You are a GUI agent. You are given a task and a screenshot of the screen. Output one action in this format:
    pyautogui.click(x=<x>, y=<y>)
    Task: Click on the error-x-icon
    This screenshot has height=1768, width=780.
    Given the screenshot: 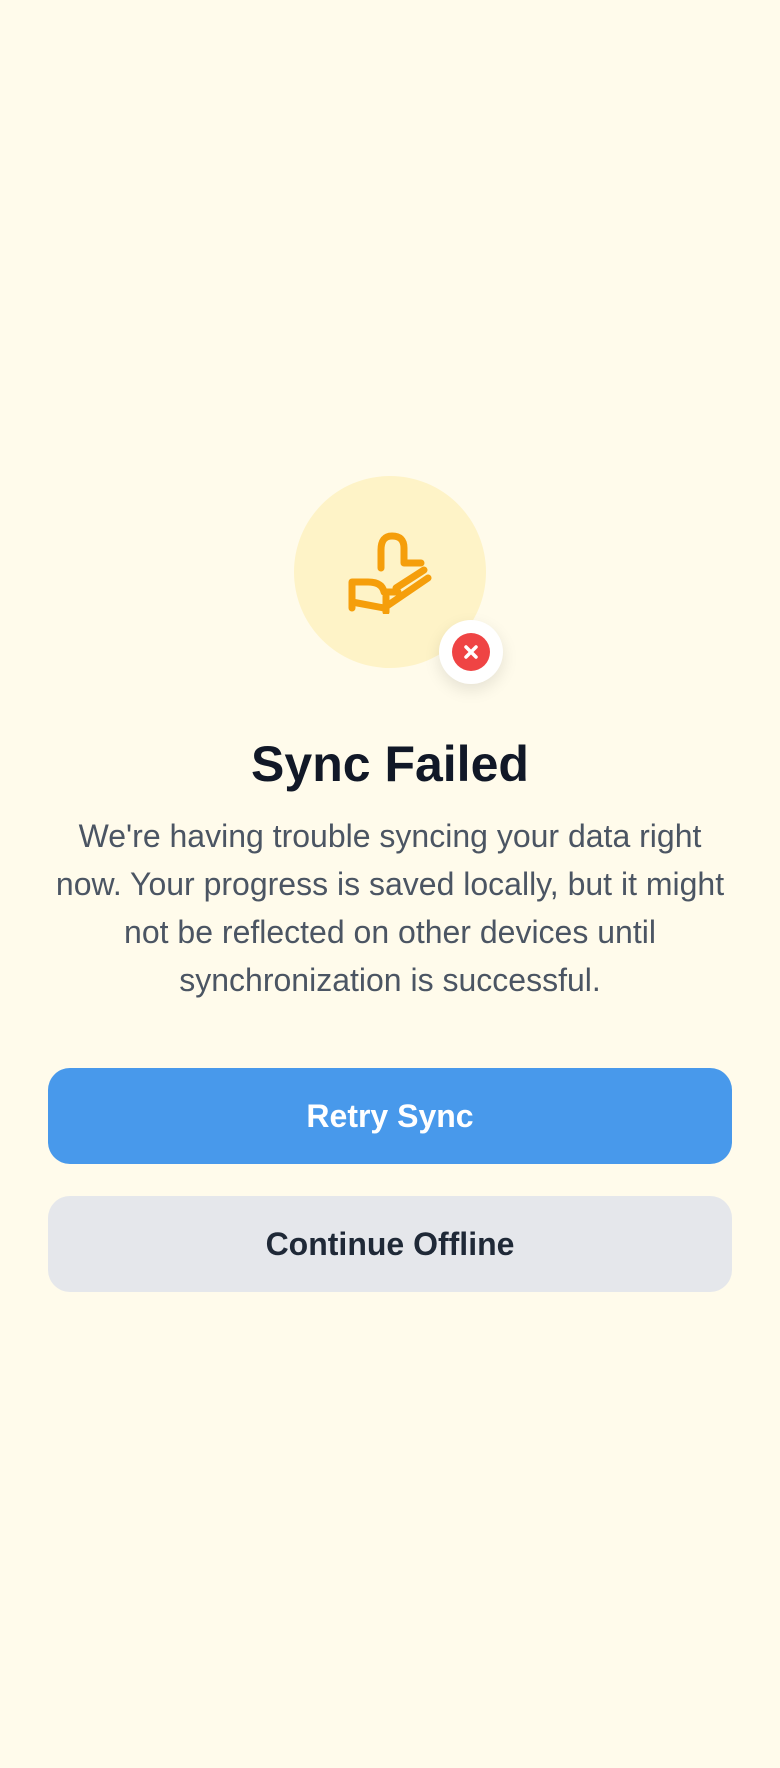 What is the action you would take?
    pyautogui.click(x=471, y=652)
    